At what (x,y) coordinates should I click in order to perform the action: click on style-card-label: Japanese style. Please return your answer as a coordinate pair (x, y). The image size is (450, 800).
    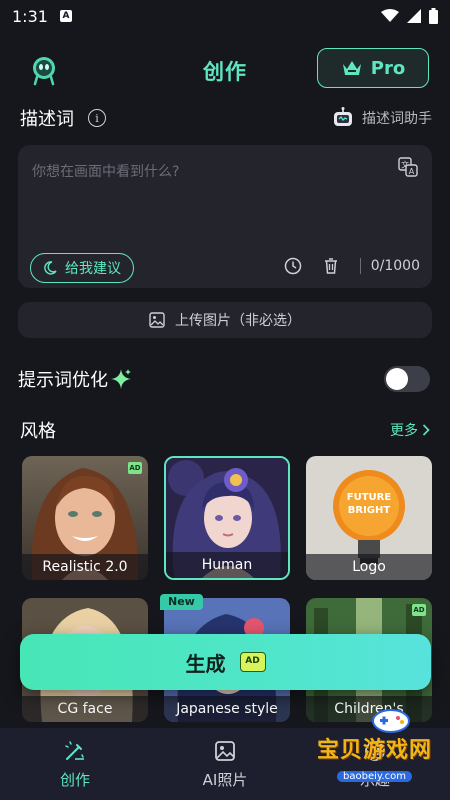
    Looking at the image, I should click on (227, 709).